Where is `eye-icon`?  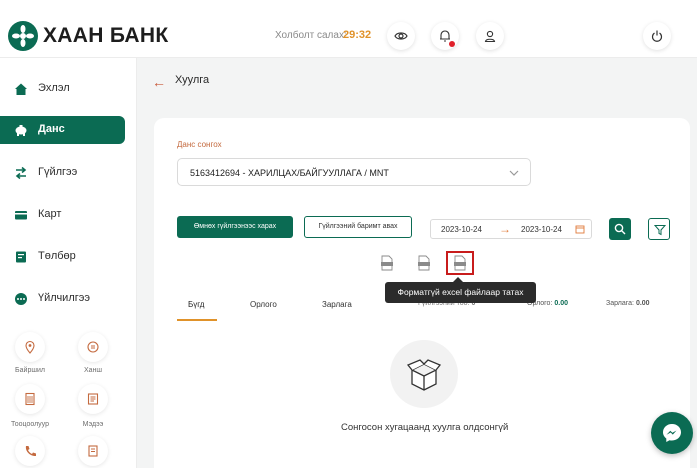 eye-icon is located at coordinates (401, 36).